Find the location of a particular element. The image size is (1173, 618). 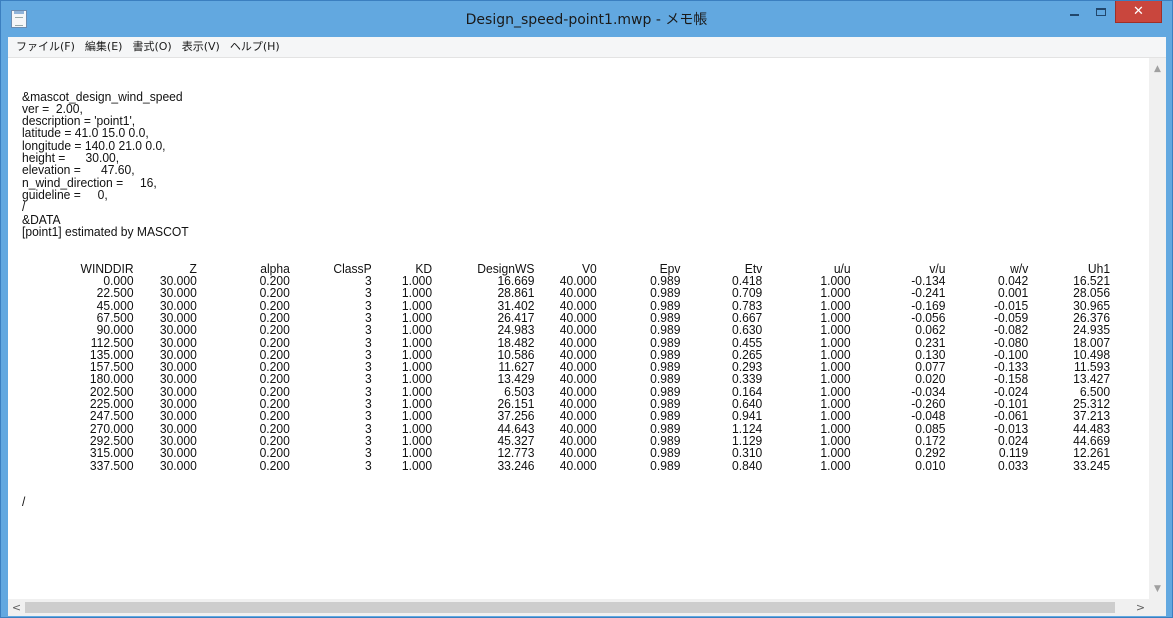

title-bar: Design_speed-point1.mwp - メモ帳 ✕ is located at coordinates (586, 19).